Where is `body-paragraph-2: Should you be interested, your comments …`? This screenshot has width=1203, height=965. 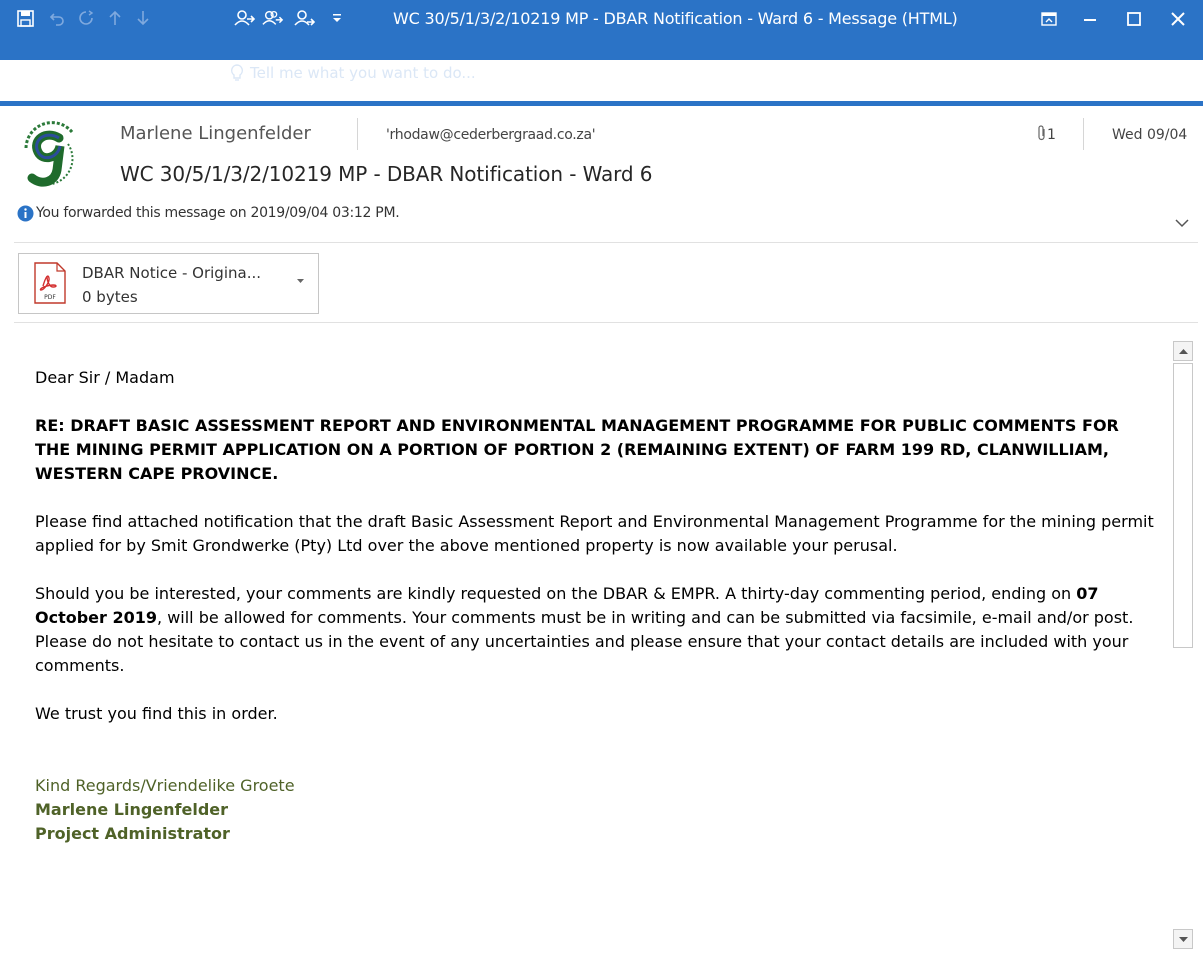
body-paragraph-2: Should you be interested, your comments … is located at coordinates (595, 630).